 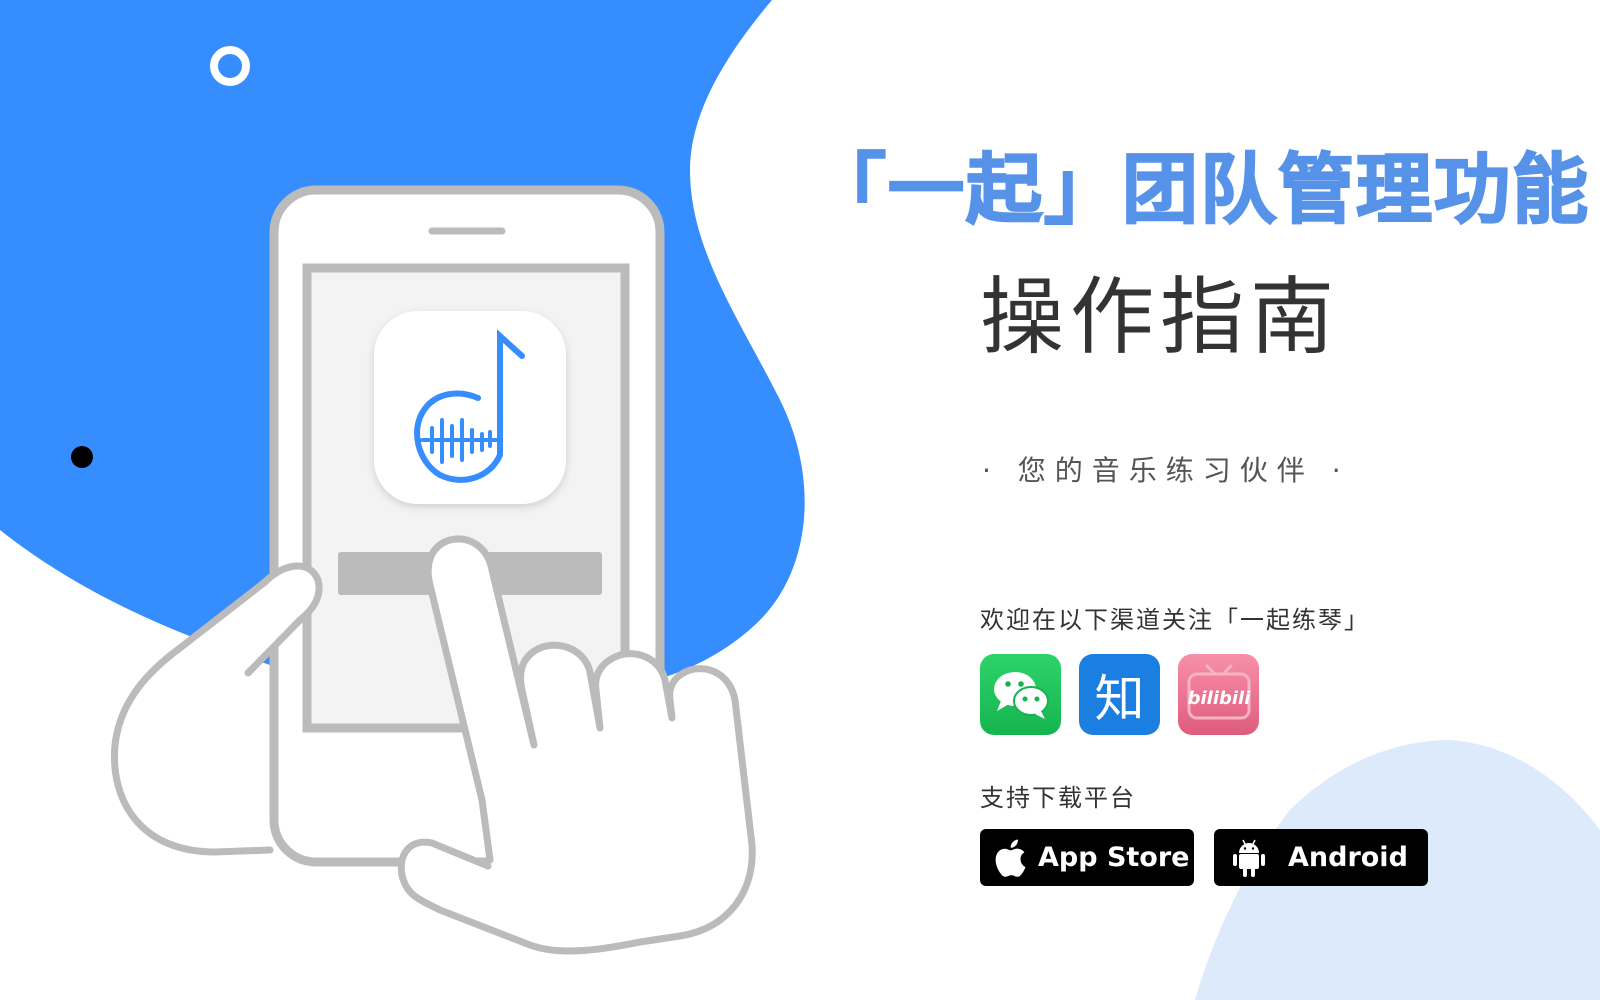 What do you see at coordinates (1199, 189) in the screenshot?
I see `page-title: 「一起」团队管理功能` at bounding box center [1199, 189].